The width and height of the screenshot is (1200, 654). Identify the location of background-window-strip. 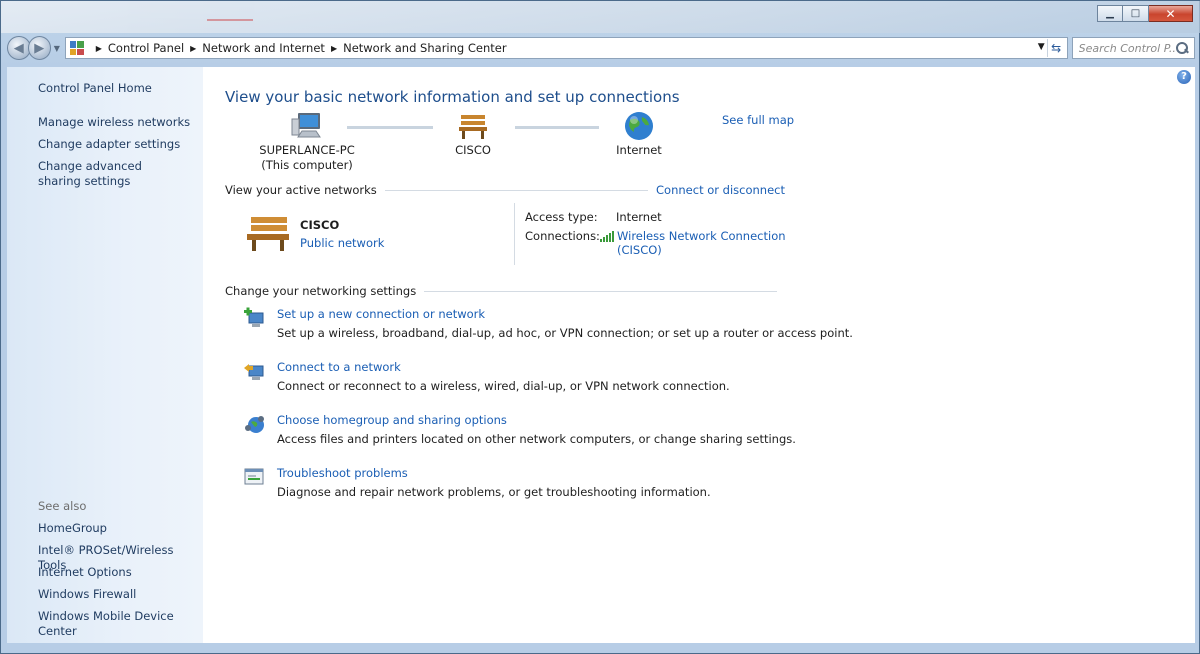
(600, 17).